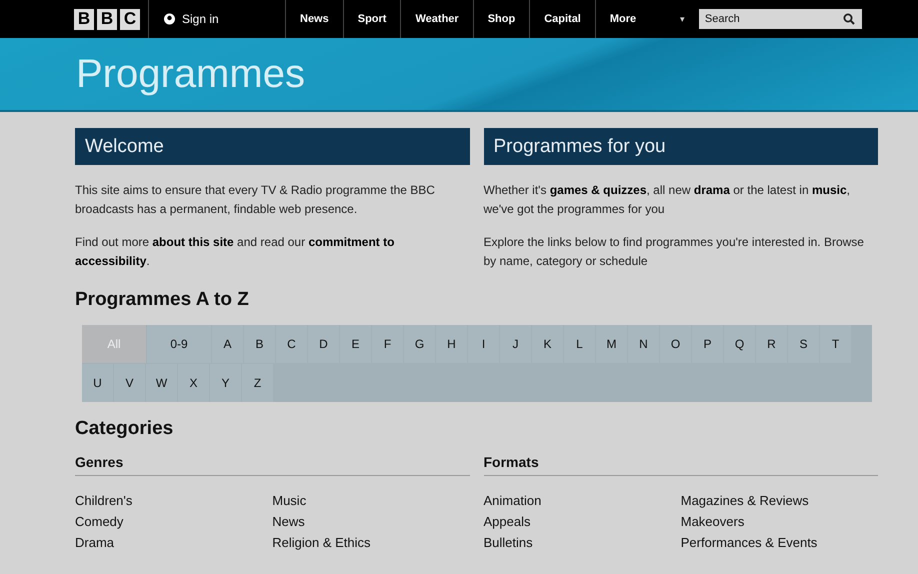 The height and width of the screenshot is (574, 918). I want to click on category-link: Music, so click(371, 501).